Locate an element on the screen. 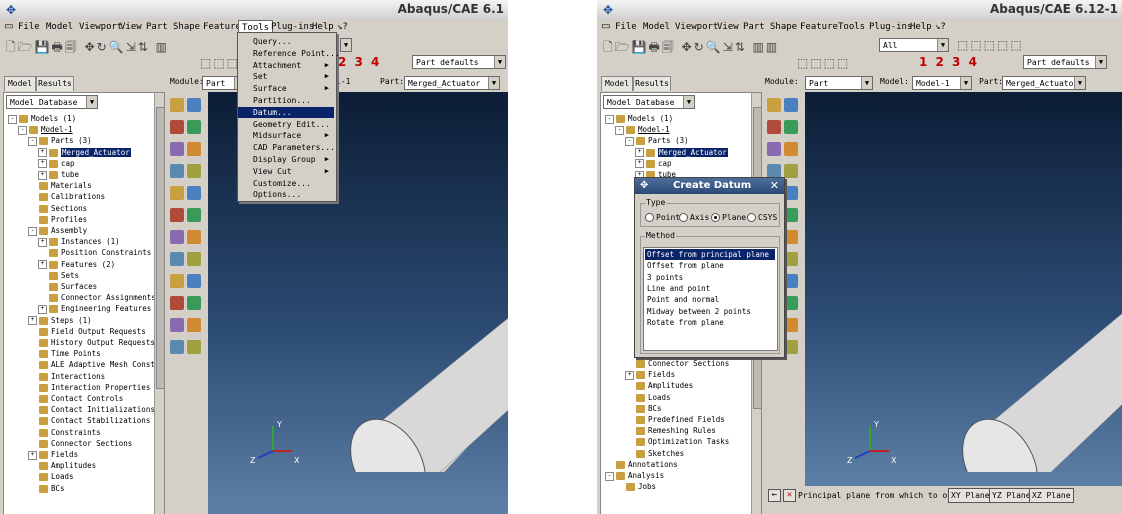 Image resolution: width=1122 pixels, height=514 pixels. tree-item-calibrations: Calibrations is located at coordinates (66, 196).